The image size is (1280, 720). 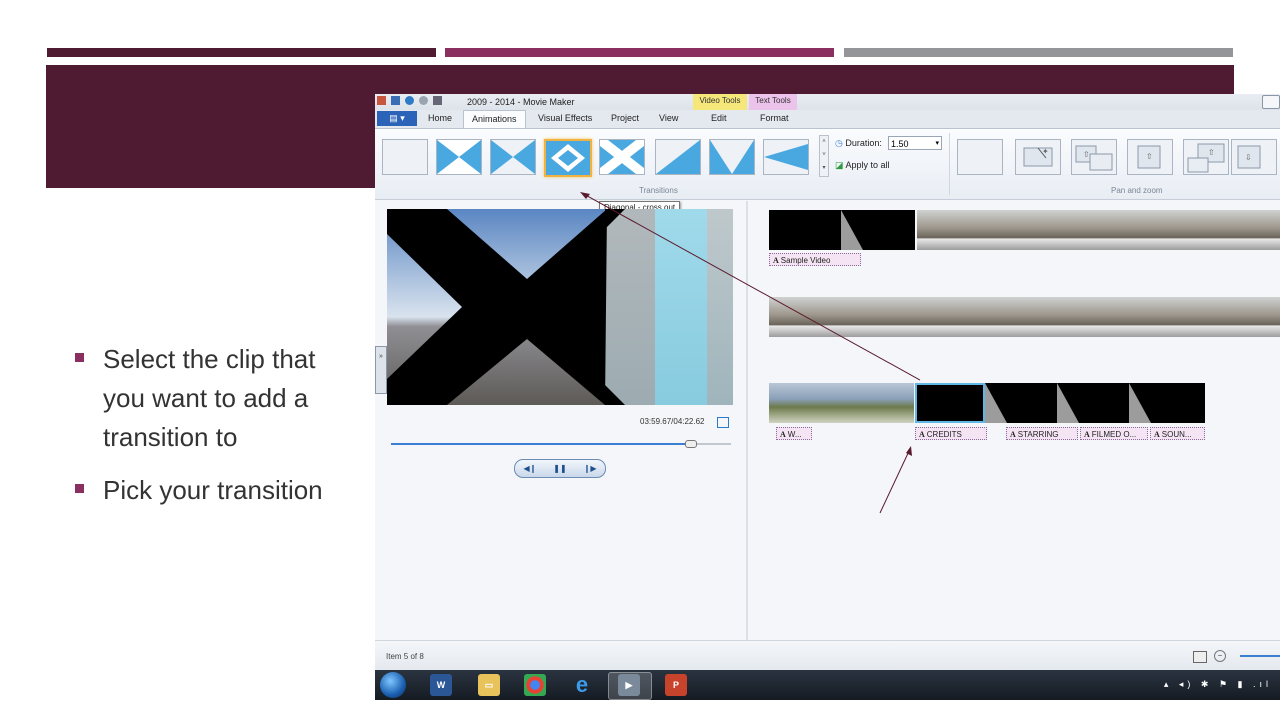 What do you see at coordinates (437, 100) in the screenshot?
I see `customize-toolbar-icon` at bounding box center [437, 100].